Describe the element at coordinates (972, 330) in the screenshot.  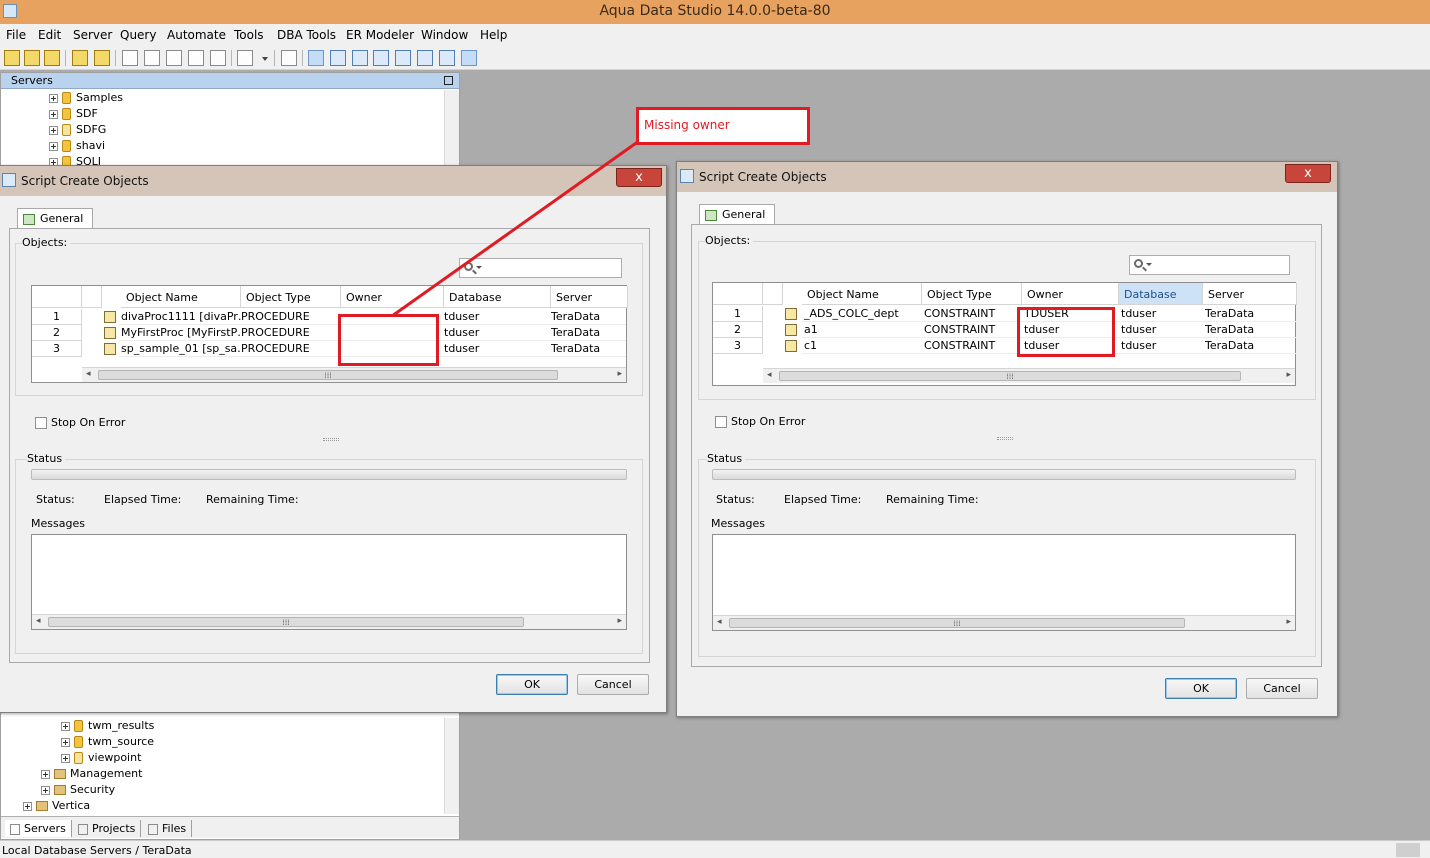
I see `cell-object-type: CONSTRAINT` at that location.